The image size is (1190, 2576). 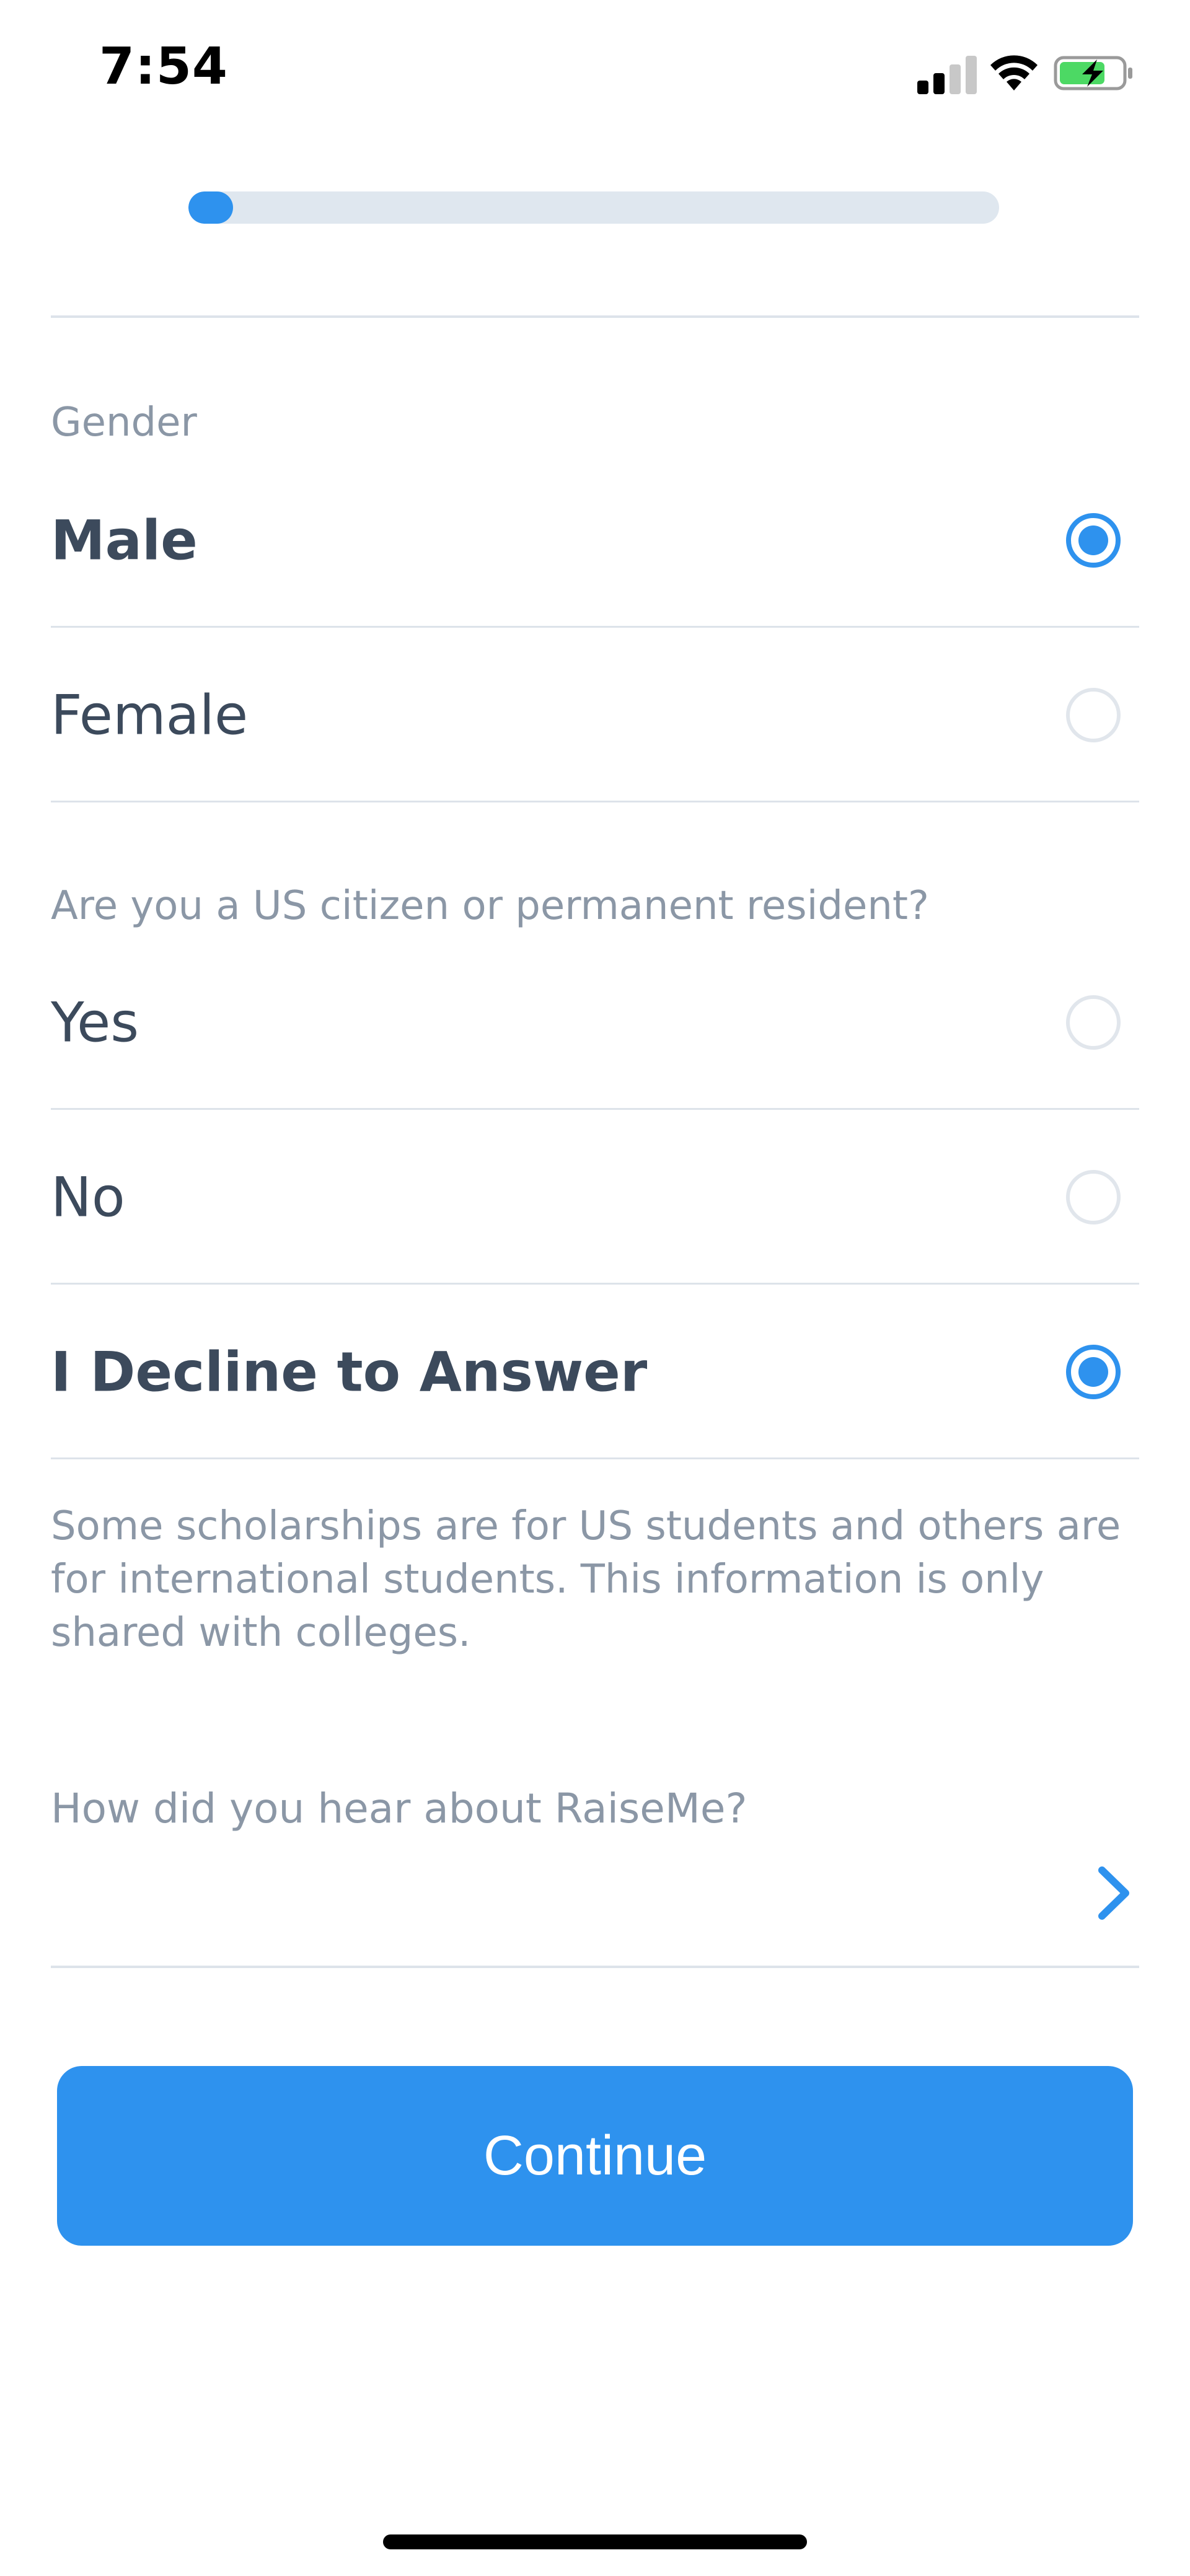 What do you see at coordinates (595, 2156) in the screenshot?
I see `continue-button: Continue` at bounding box center [595, 2156].